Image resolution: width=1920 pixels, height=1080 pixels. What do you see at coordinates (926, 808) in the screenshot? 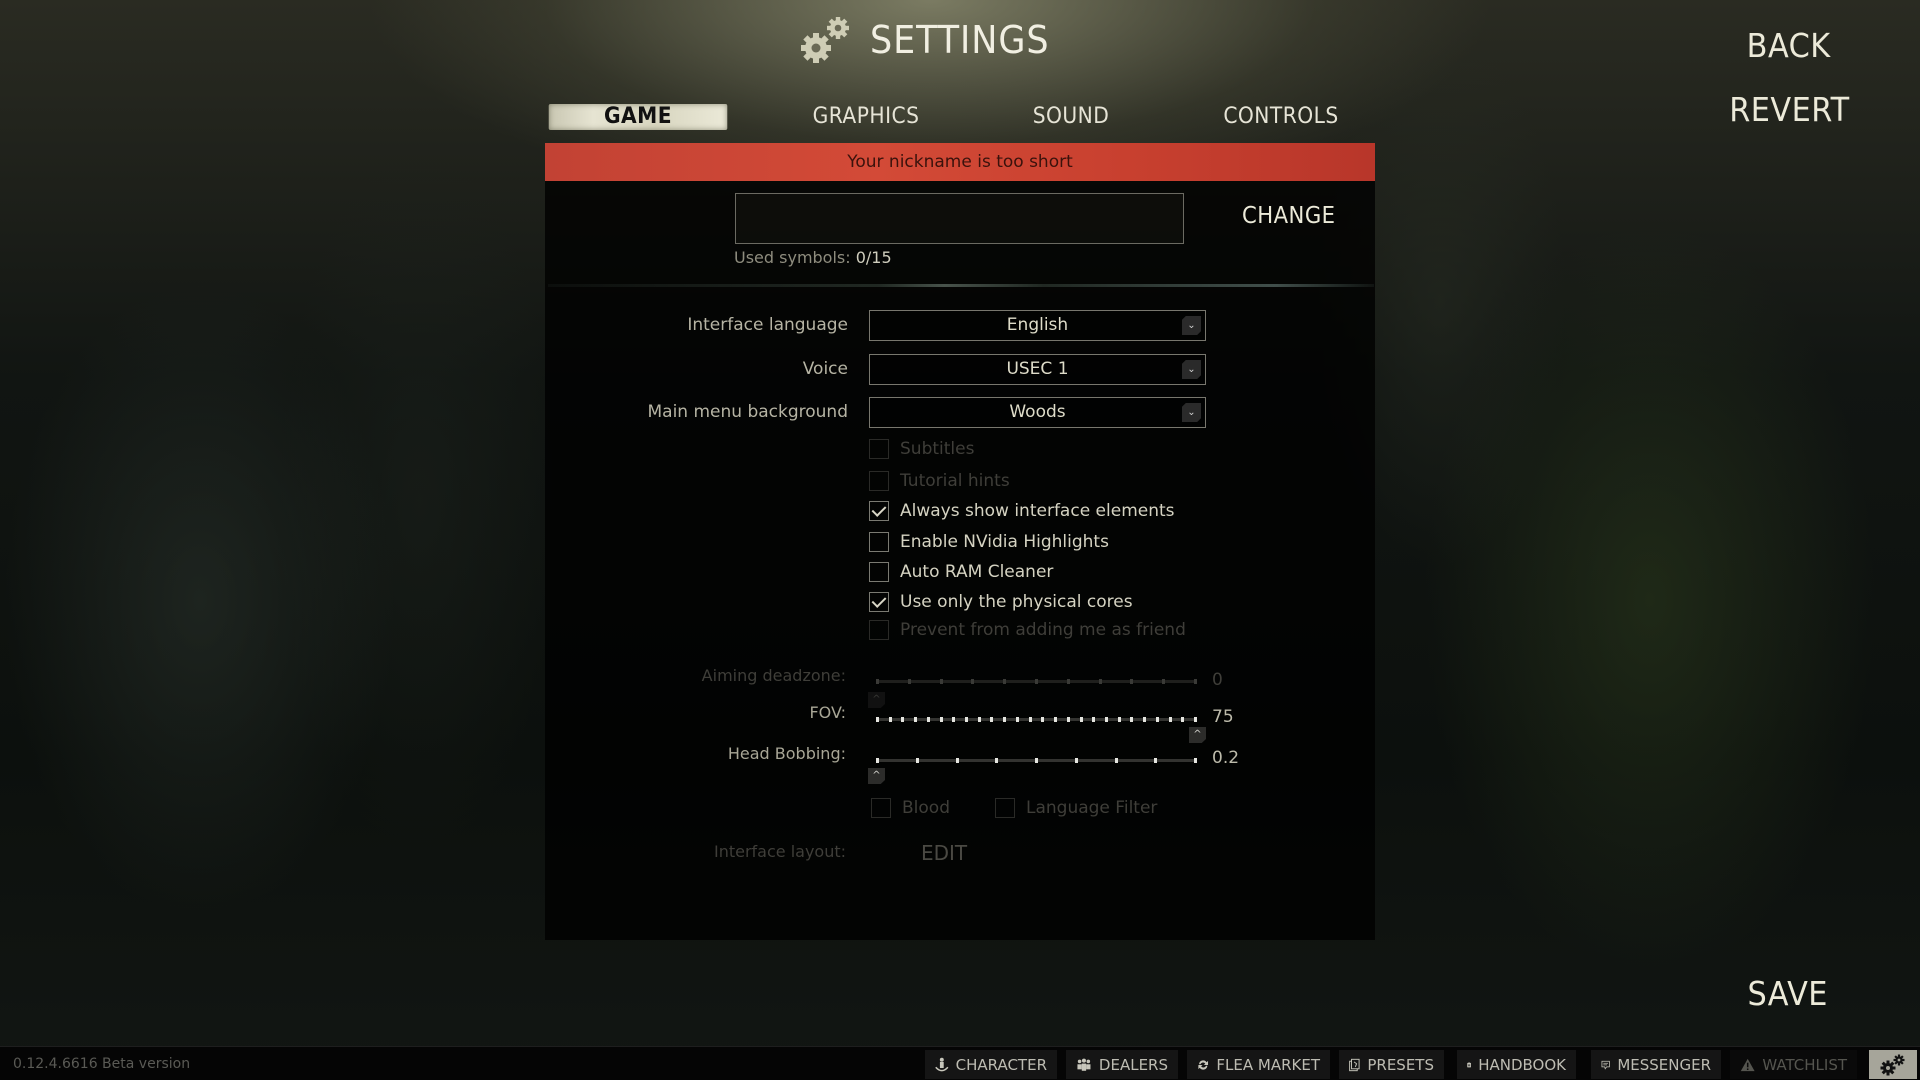
I see `checkbox-label: Blood` at bounding box center [926, 808].